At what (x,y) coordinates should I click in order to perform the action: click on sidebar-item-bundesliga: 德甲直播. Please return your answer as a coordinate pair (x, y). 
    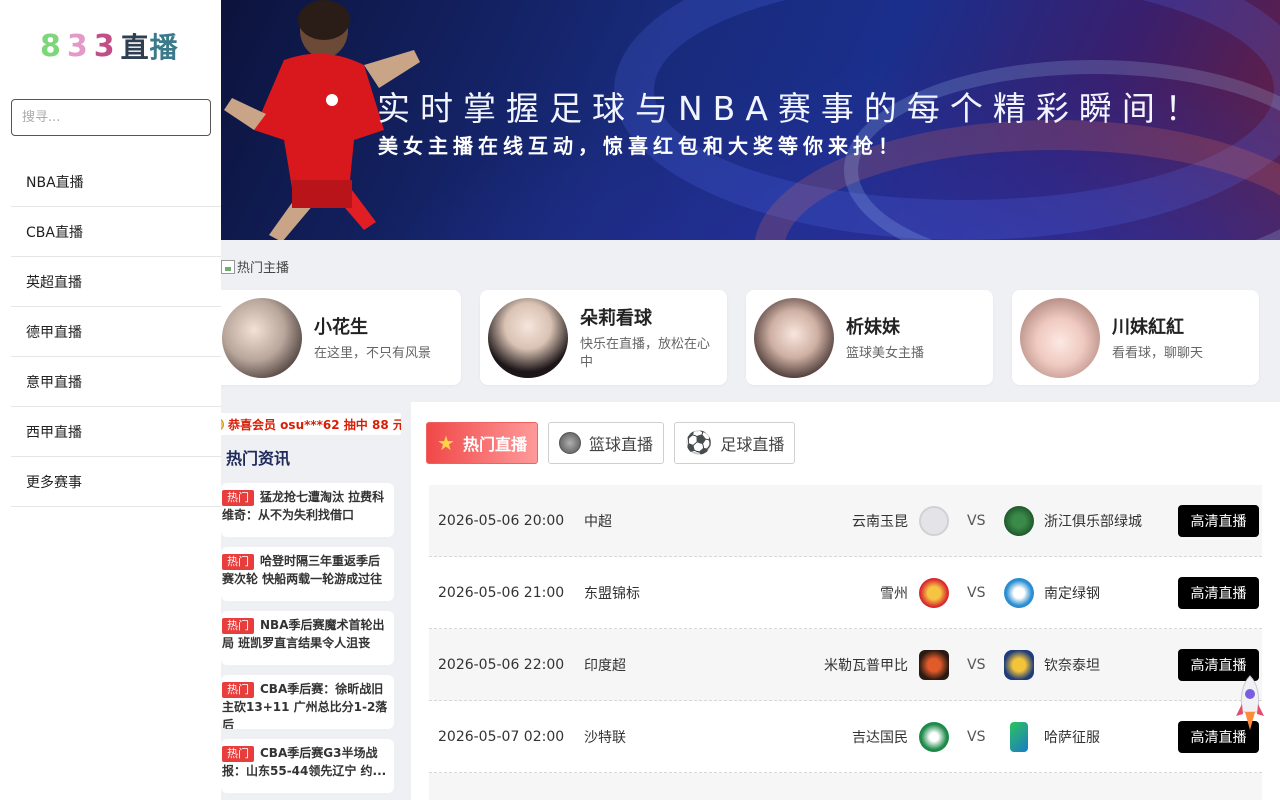
    Looking at the image, I should click on (116, 332).